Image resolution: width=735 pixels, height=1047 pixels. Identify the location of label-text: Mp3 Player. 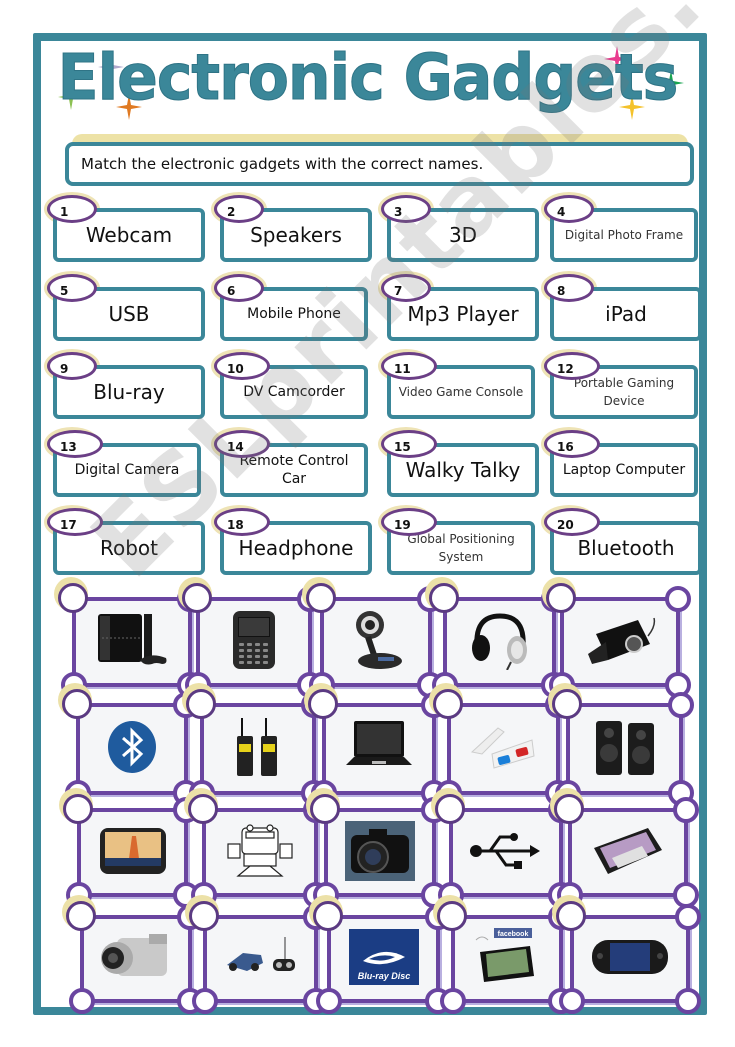
(463, 314).